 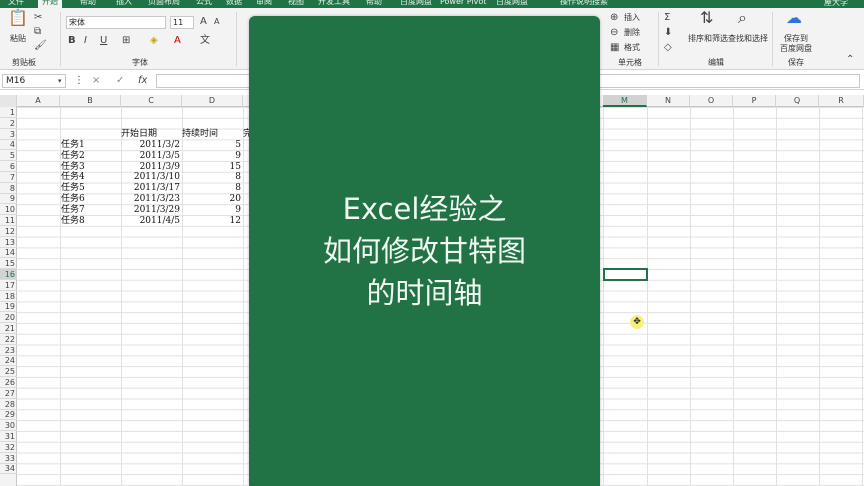 I want to click on row-header-18: 18, so click(x=8, y=296).